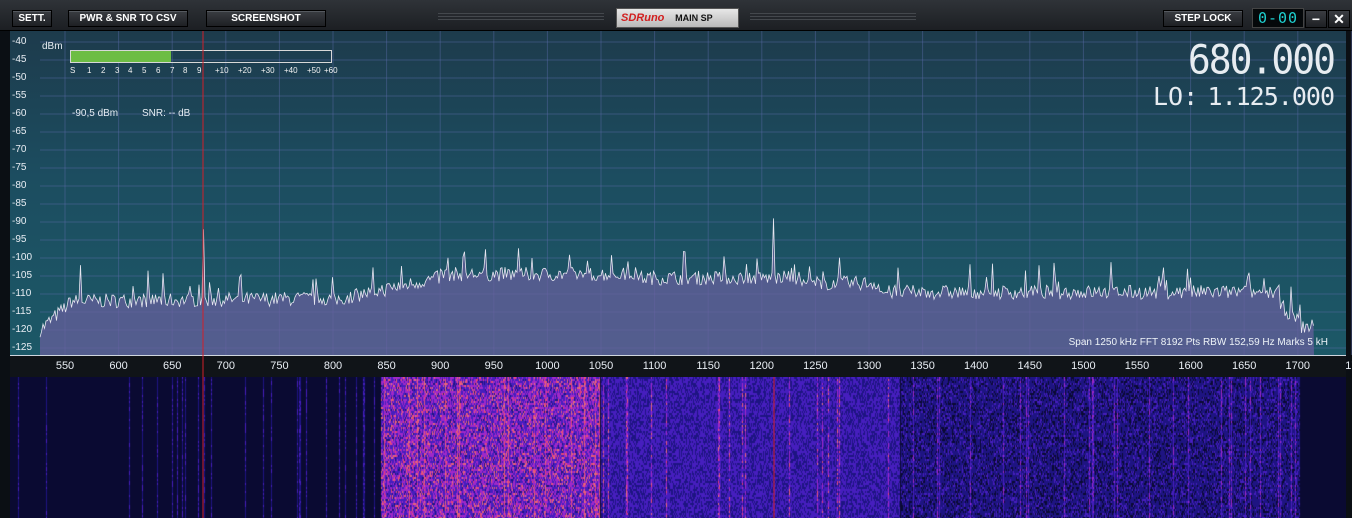 This screenshot has height=518, width=1352. What do you see at coordinates (19, 41) in the screenshot?
I see `y-tick-label: -40` at bounding box center [19, 41].